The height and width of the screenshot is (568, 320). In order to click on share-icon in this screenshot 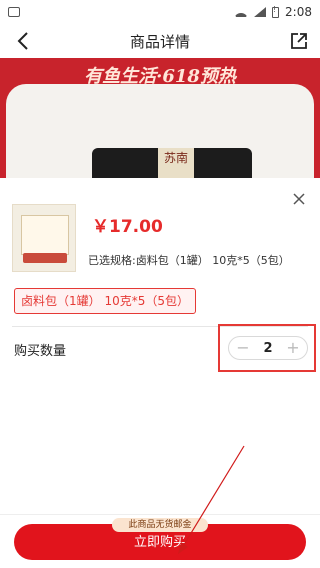, I will do `click(299, 41)`.